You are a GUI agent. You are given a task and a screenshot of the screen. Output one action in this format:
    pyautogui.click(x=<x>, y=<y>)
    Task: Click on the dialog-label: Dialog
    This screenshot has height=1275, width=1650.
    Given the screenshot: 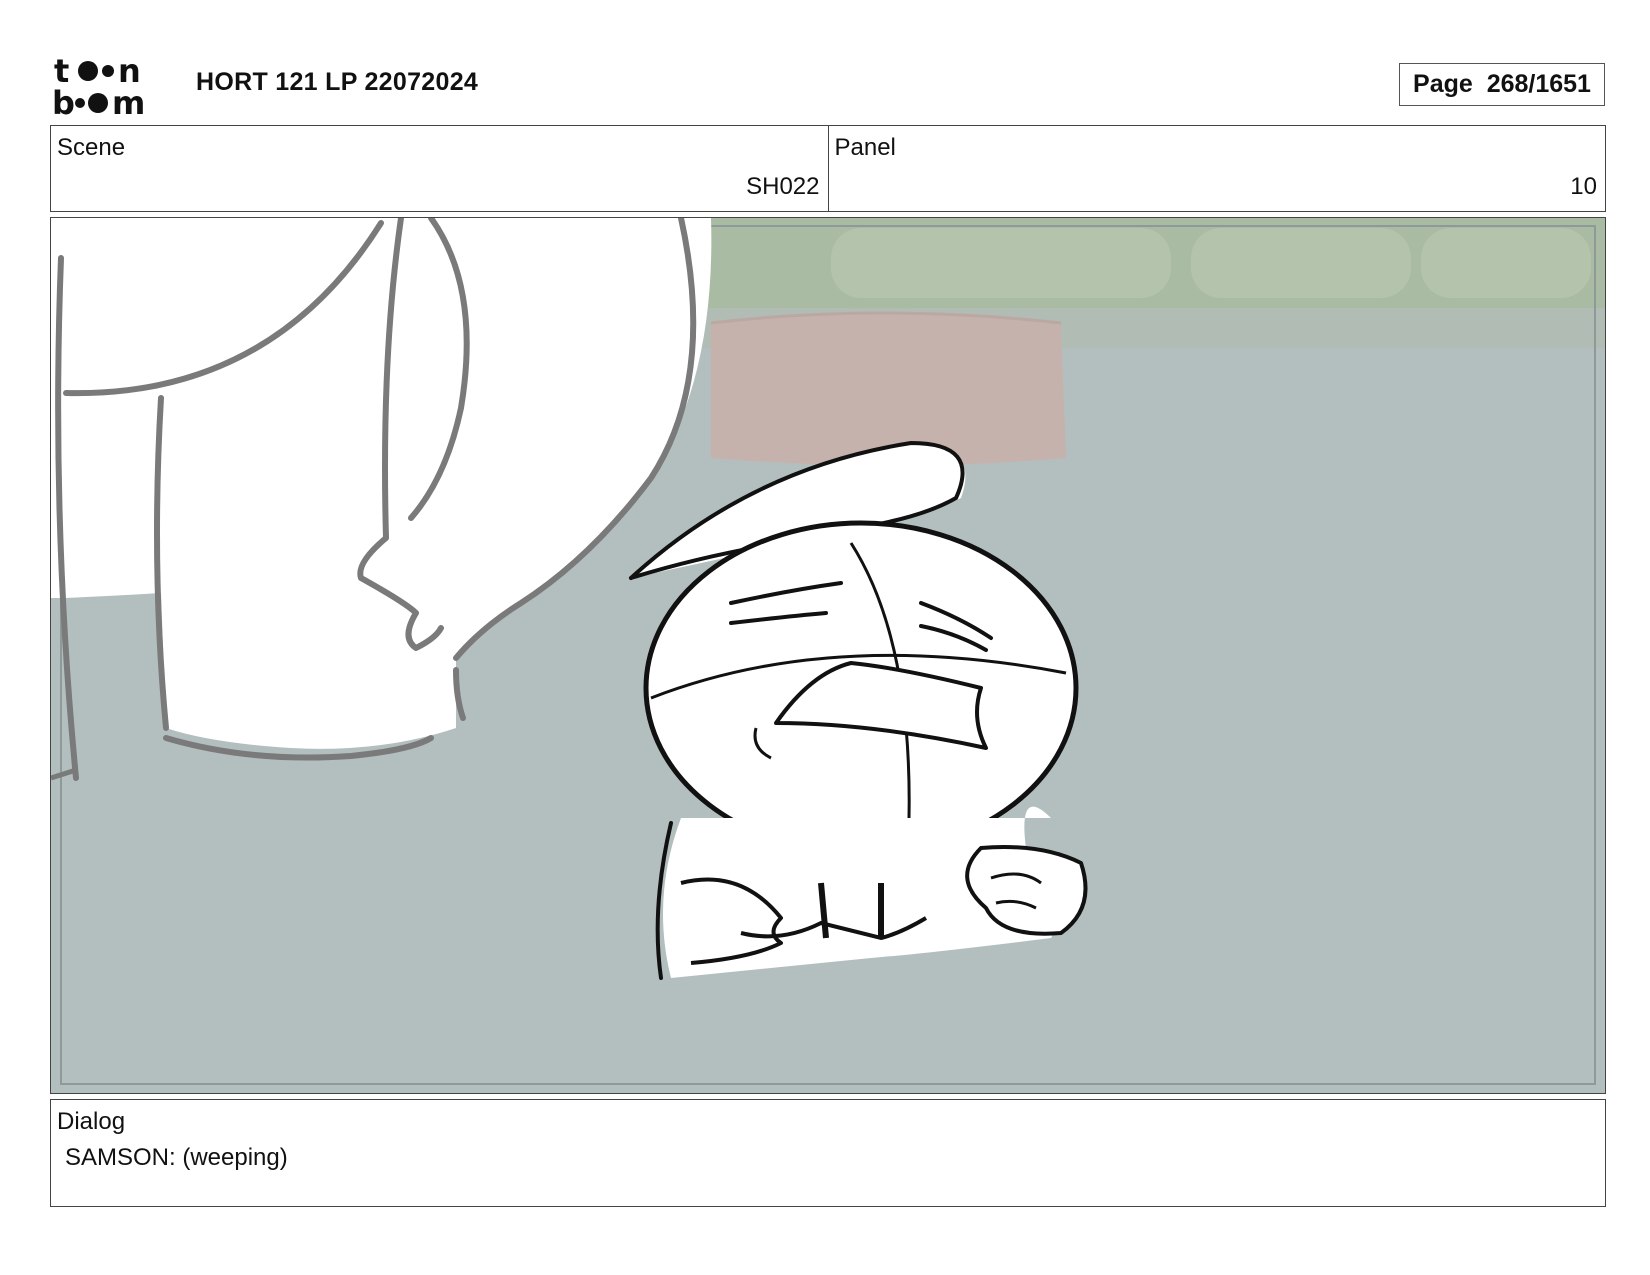 What is the action you would take?
    pyautogui.click(x=91, y=1121)
    